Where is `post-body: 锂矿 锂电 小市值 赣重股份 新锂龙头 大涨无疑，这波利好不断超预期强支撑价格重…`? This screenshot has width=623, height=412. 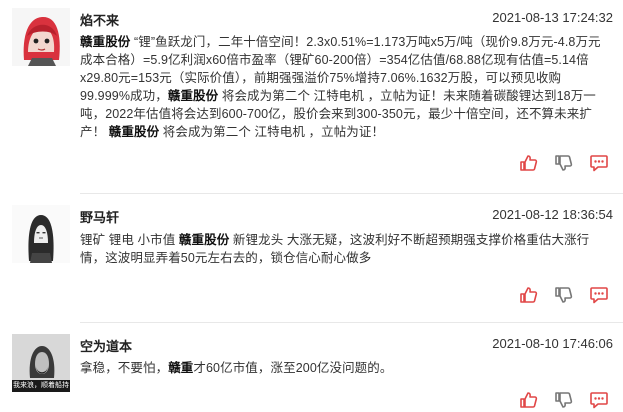
post-body: 锂矿 锂电 小市值 赣重股份 新锂龙头 大涨无疑，这波利好不断超预期强支撑价格重… is located at coordinates (345, 249).